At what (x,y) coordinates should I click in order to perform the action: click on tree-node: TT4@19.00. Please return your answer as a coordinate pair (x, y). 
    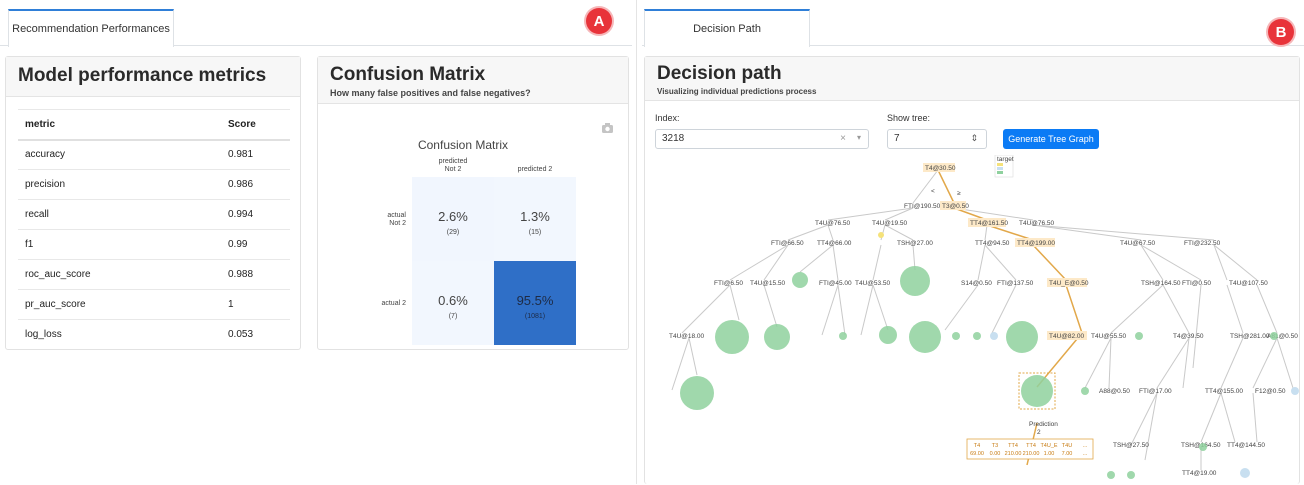
    Looking at the image, I should click on (1199, 473).